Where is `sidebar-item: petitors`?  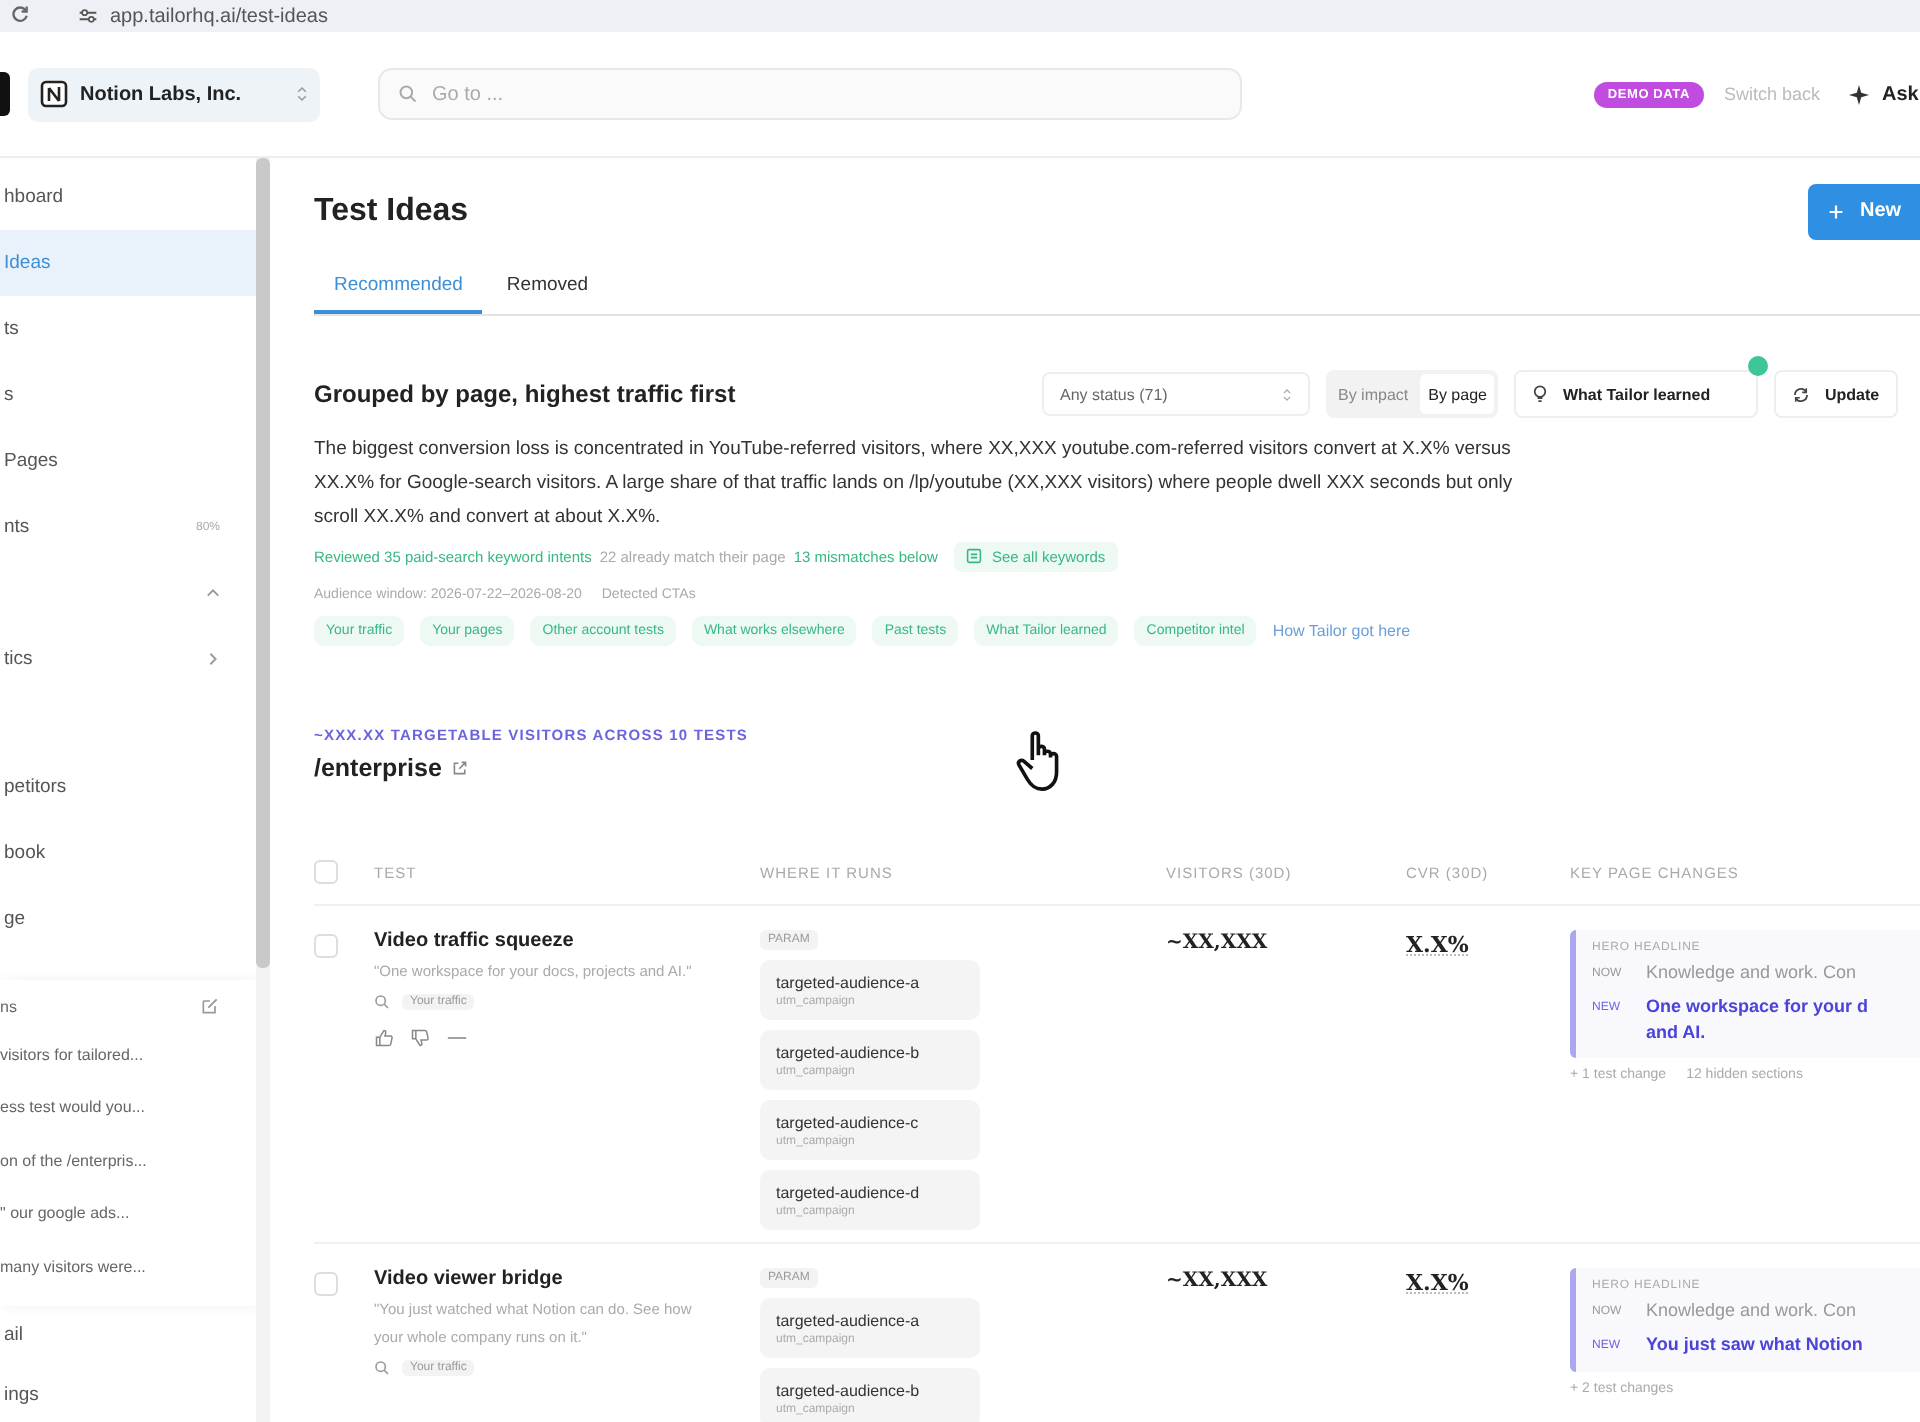 sidebar-item: petitors is located at coordinates (128, 787).